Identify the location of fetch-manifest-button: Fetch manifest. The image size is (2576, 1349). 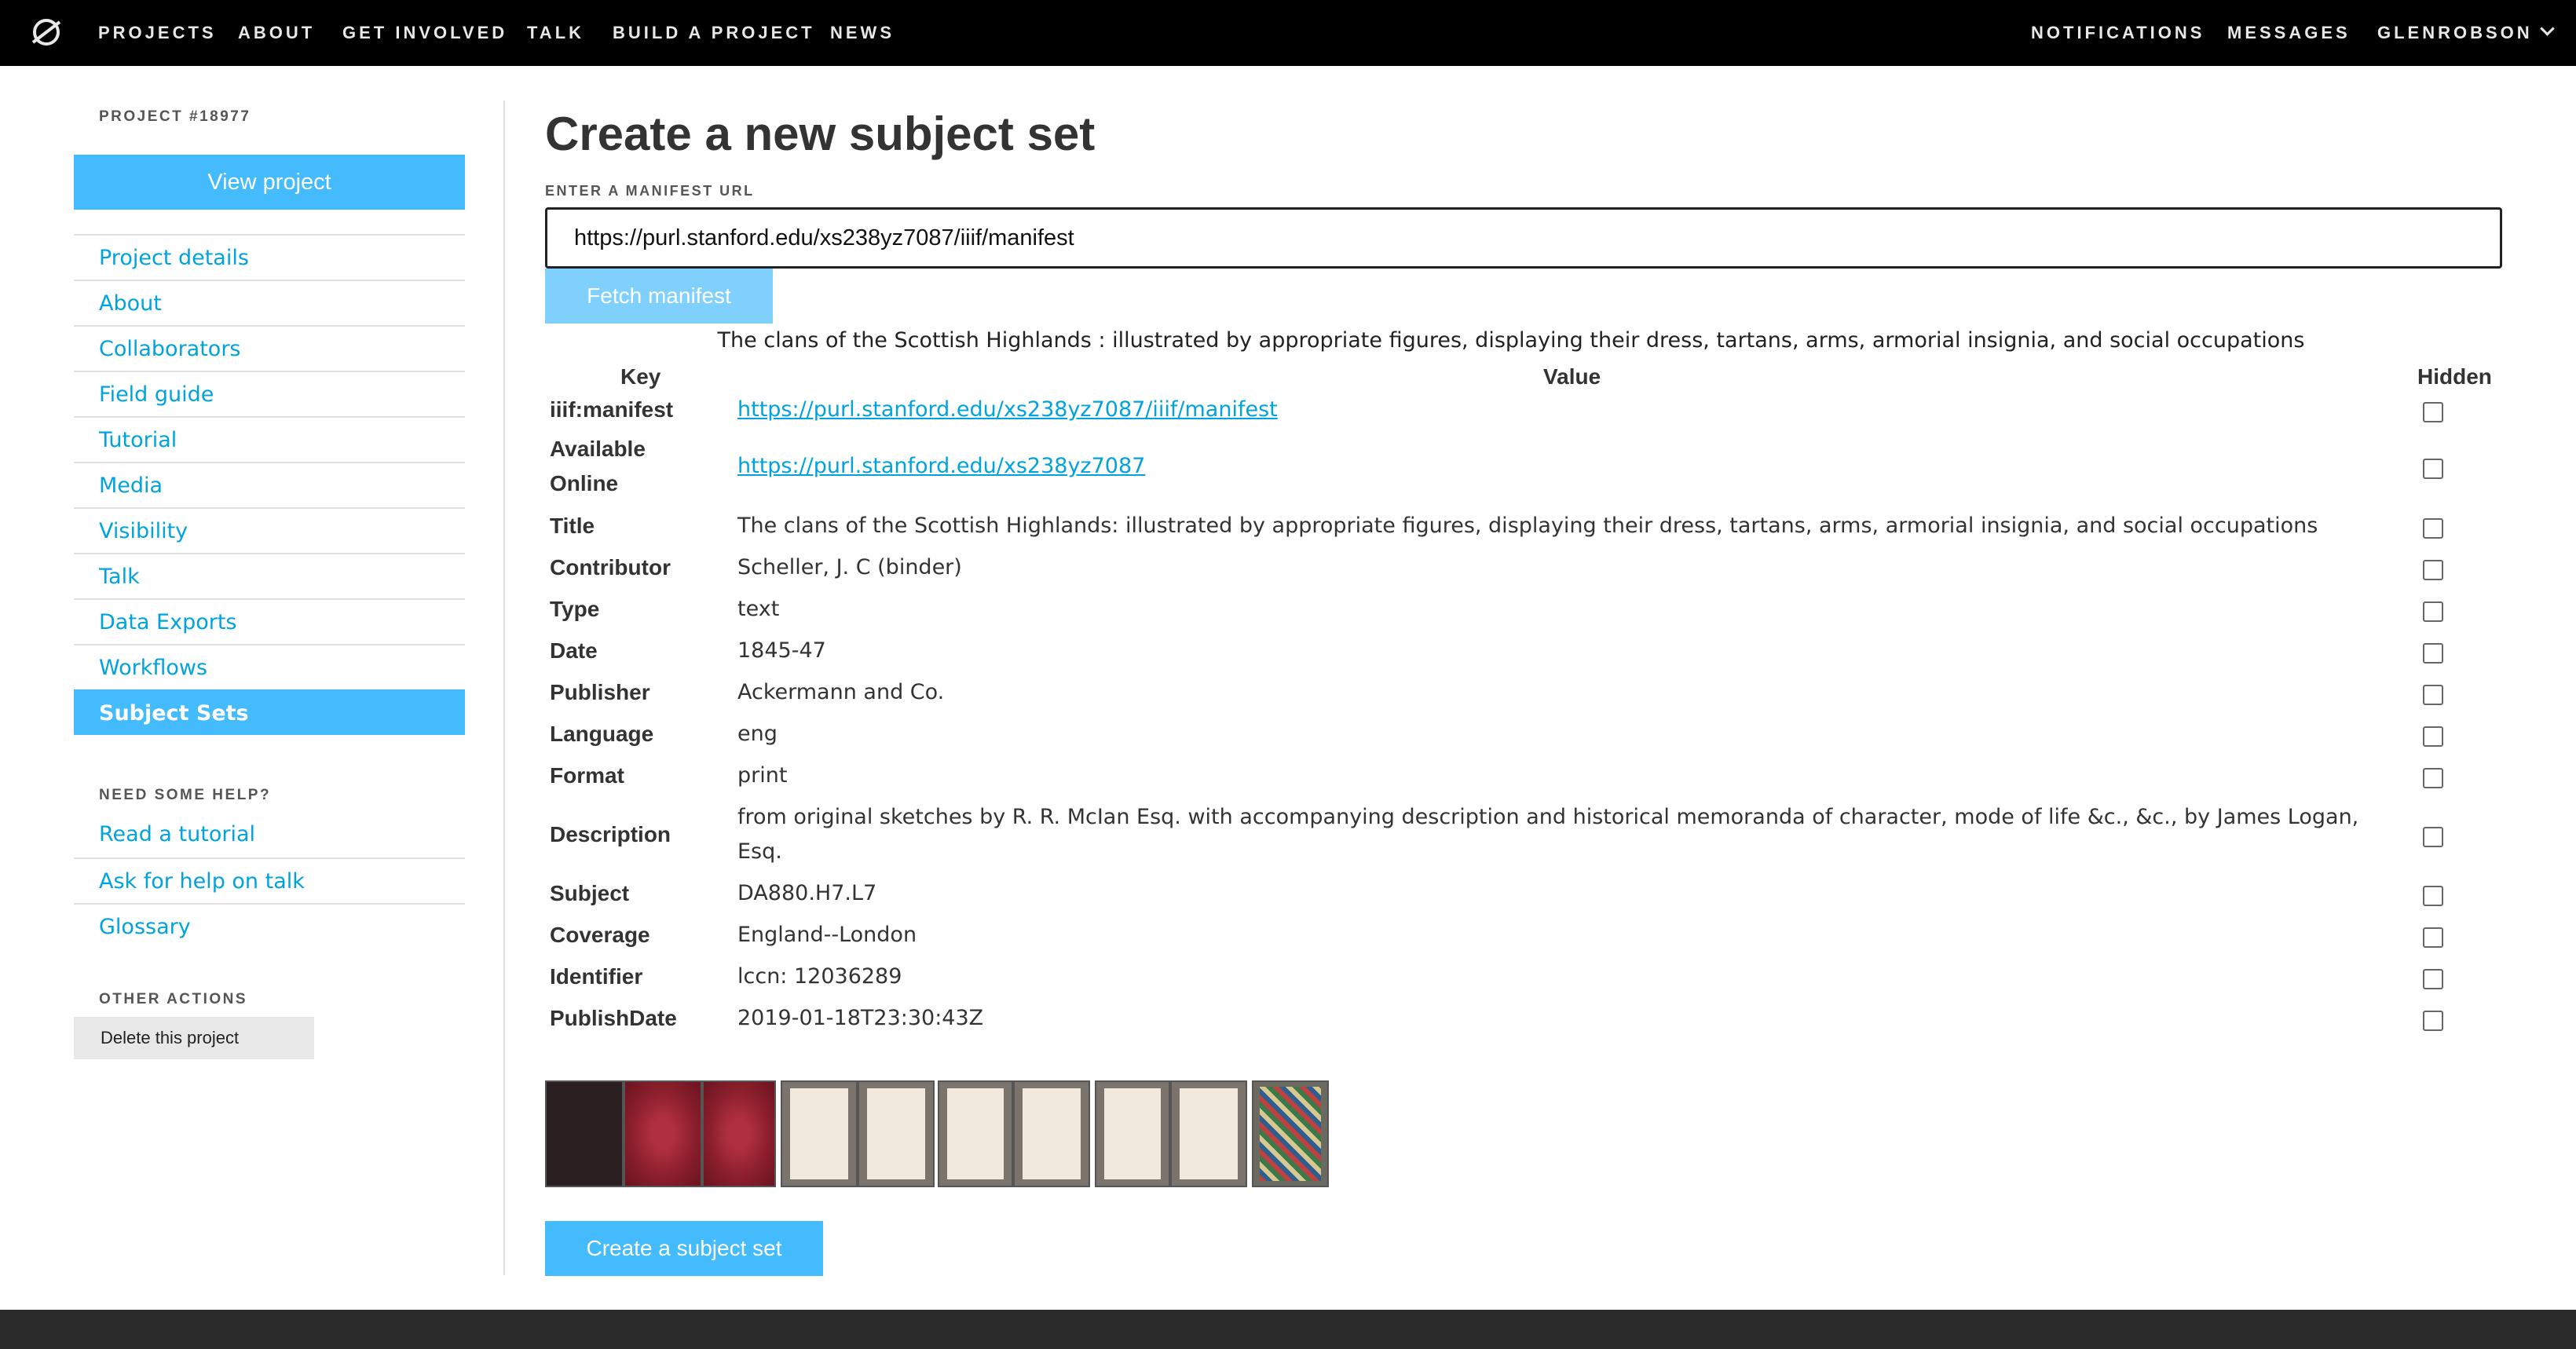
(659, 296).